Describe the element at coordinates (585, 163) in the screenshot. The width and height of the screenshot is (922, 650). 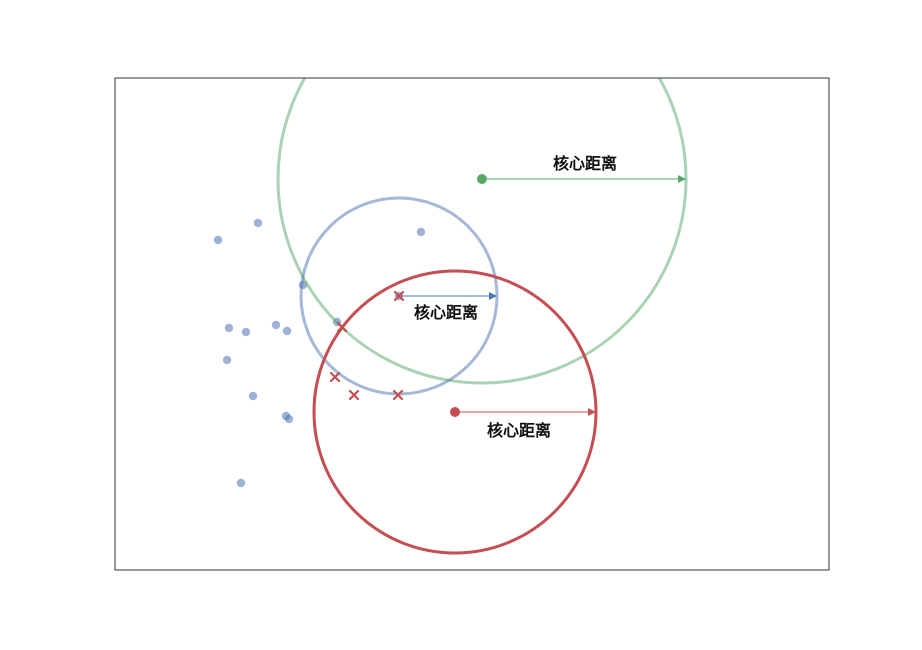
I see `green-core-distance-label: 核心距离` at that location.